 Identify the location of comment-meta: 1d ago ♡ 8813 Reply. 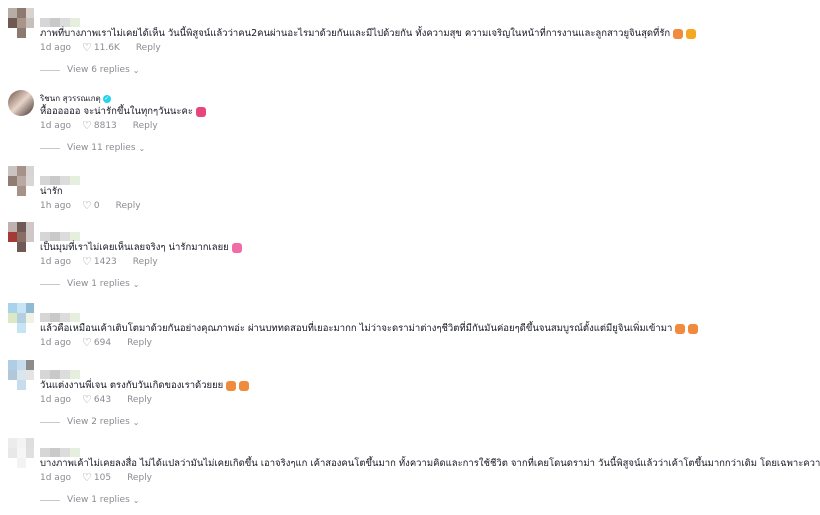
(99, 125).